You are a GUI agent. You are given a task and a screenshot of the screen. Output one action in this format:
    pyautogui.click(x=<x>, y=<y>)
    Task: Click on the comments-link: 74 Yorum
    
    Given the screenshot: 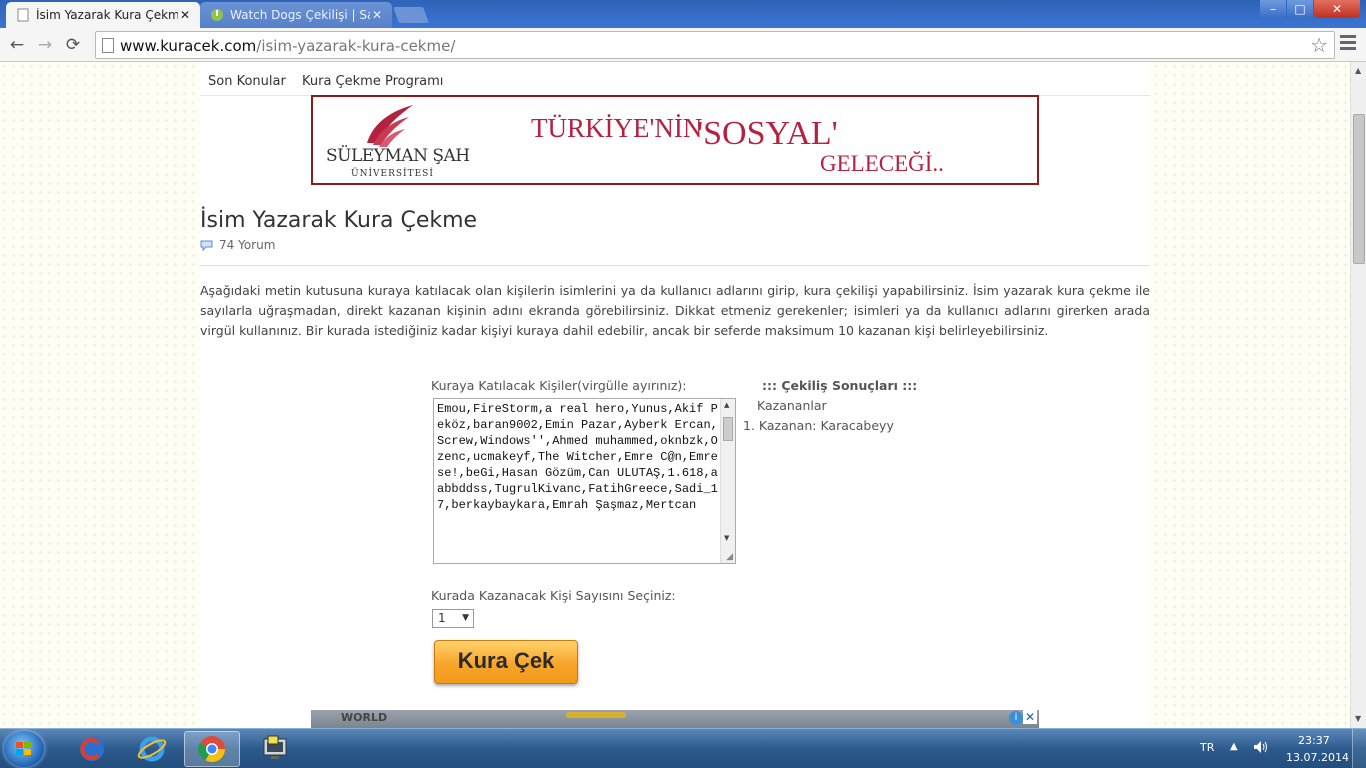 What is the action you would take?
    pyautogui.click(x=237, y=245)
    